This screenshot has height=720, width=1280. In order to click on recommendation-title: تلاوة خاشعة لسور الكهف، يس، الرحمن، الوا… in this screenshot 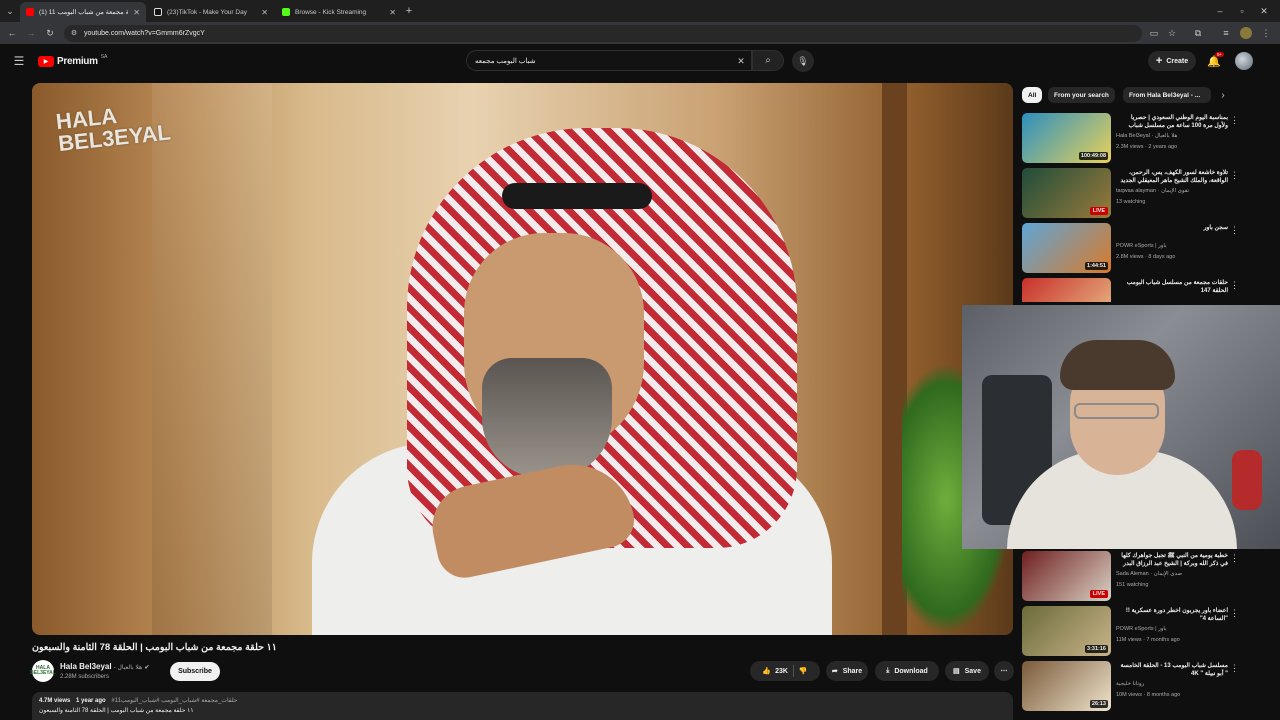, I will do `click(1172, 177)`.